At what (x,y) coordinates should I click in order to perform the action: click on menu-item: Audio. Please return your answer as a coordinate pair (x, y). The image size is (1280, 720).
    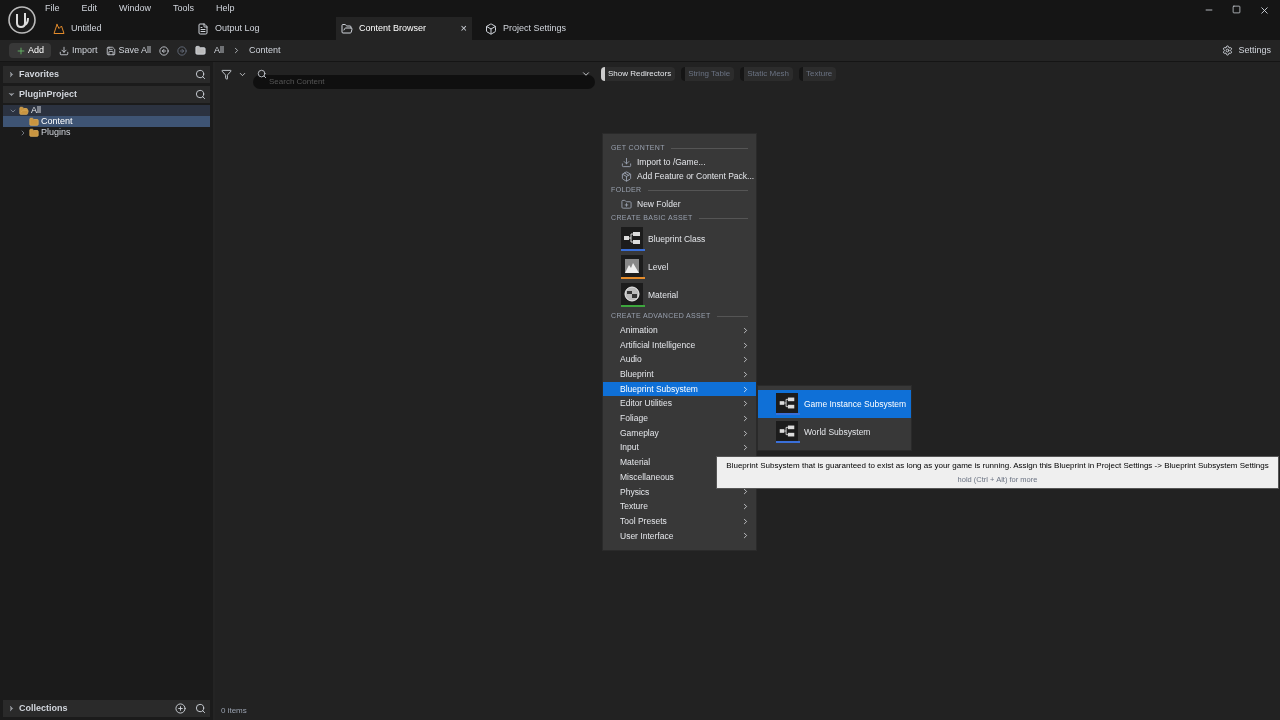
    Looking at the image, I should click on (679, 360).